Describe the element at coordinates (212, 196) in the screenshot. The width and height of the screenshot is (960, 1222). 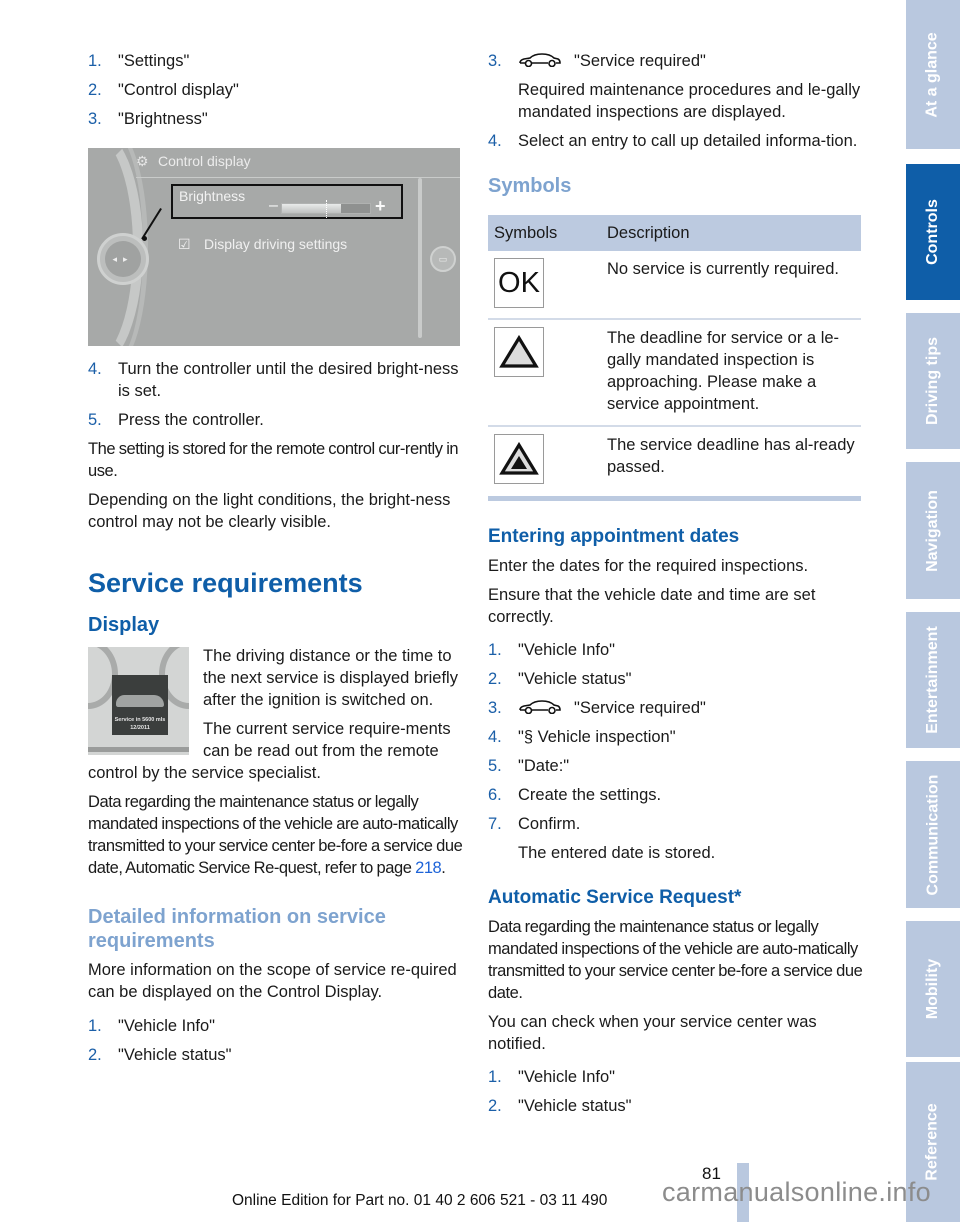
I see `brightness-label: Brightness` at that location.